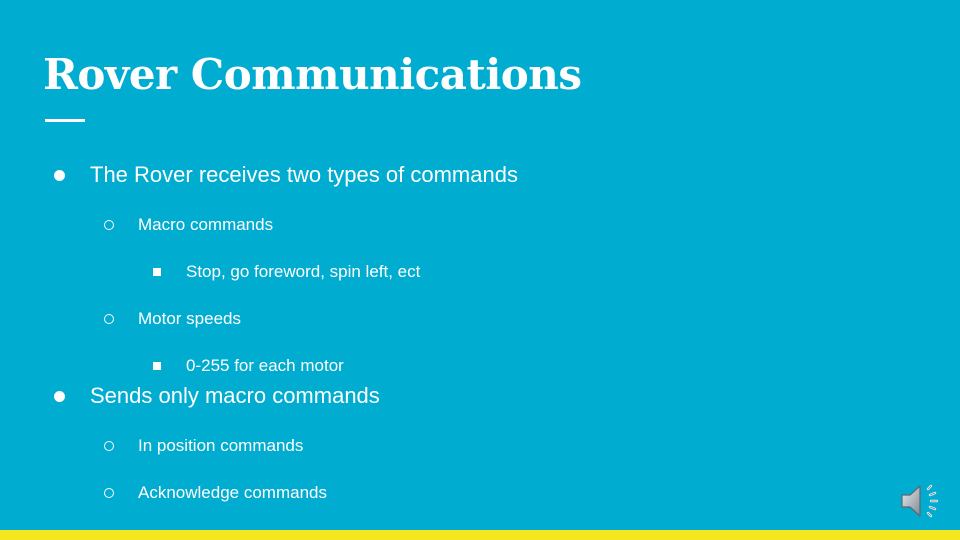  I want to click on bullet-text: The Rover receives two types of commands, so click(304, 174).